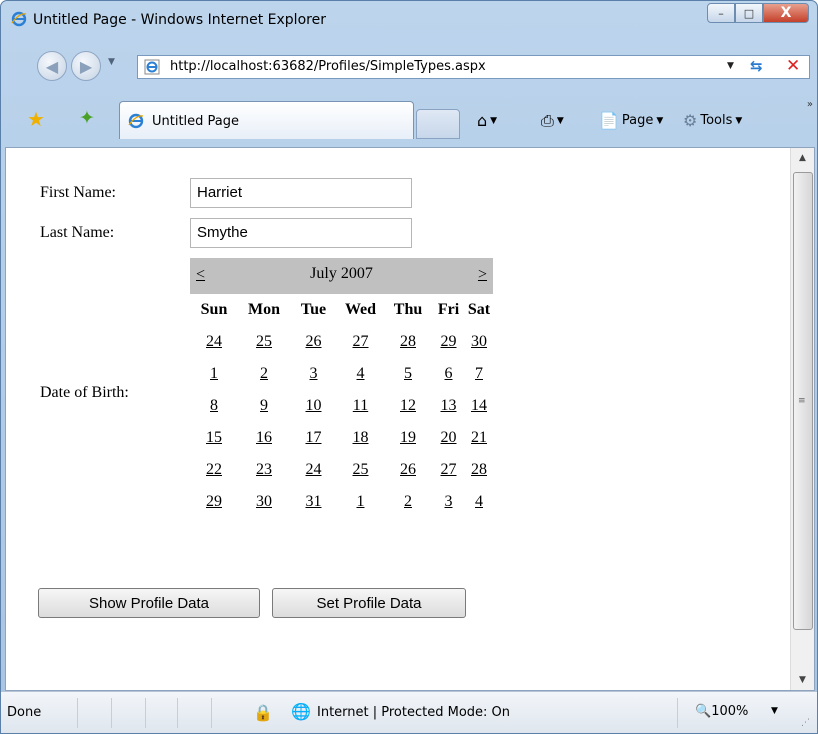 Image resolution: width=818 pixels, height=734 pixels. Describe the element at coordinates (448, 374) in the screenshot. I see `calendar-day-link: 6` at that location.